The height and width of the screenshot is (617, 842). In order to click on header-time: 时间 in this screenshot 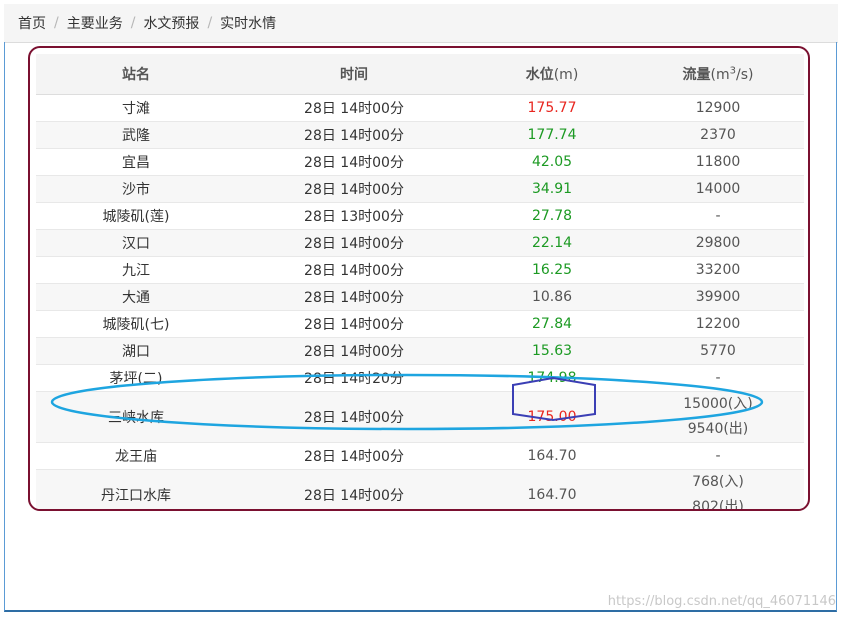, I will do `click(354, 74)`.